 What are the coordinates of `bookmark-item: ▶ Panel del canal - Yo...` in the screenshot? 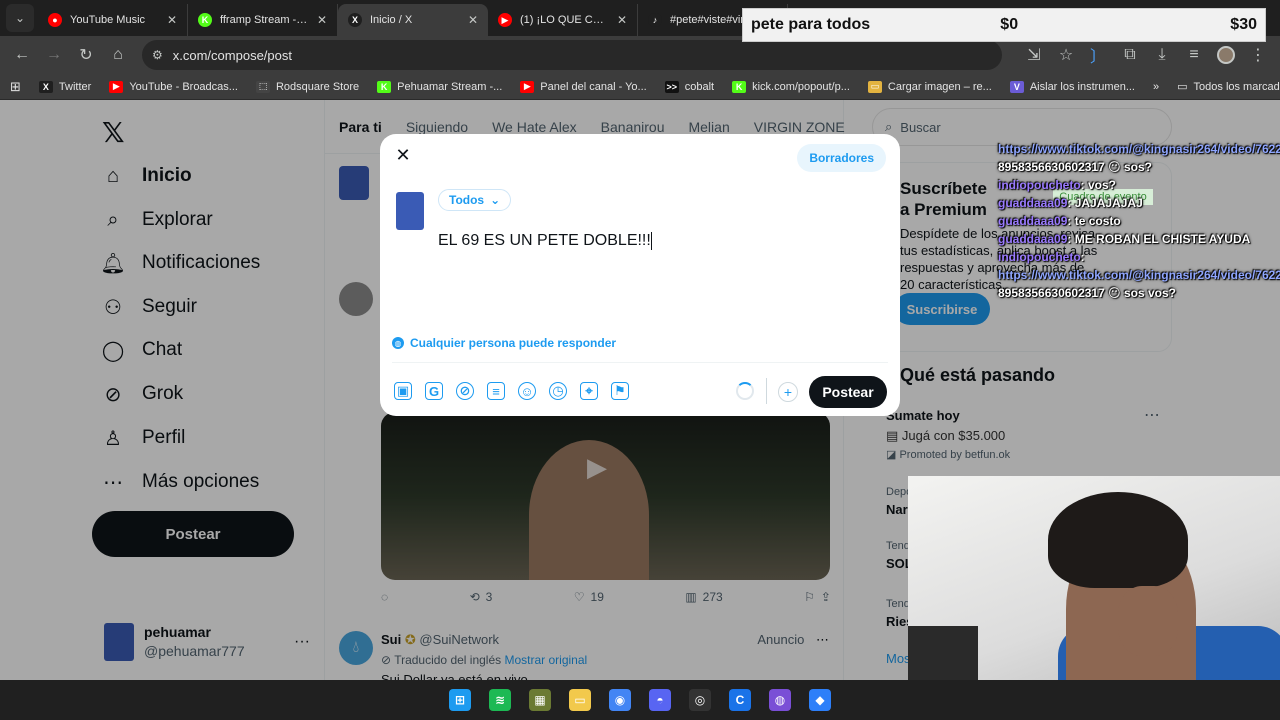 It's located at (583, 86).